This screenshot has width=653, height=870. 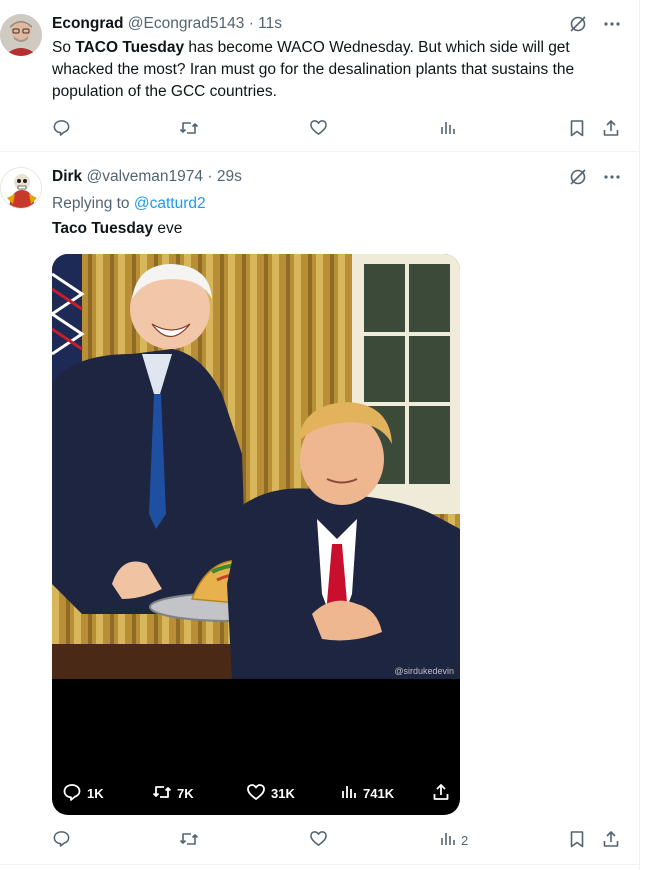 I want to click on replying-to: Replying to @catturd2, so click(x=129, y=204).